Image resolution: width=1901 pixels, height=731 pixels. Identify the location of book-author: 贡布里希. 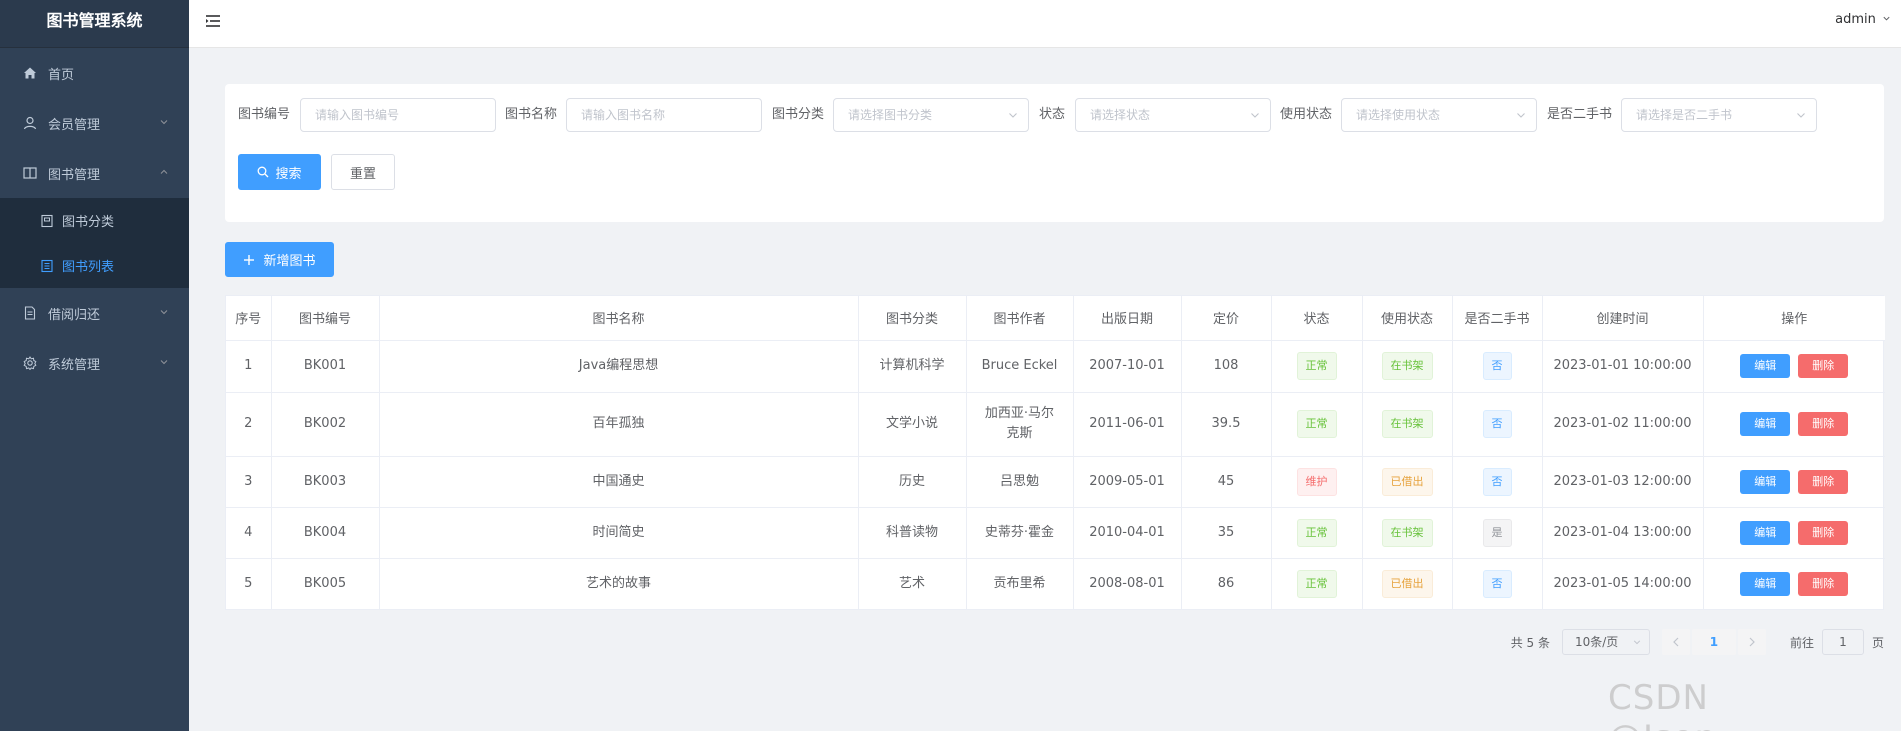
(1020, 583).